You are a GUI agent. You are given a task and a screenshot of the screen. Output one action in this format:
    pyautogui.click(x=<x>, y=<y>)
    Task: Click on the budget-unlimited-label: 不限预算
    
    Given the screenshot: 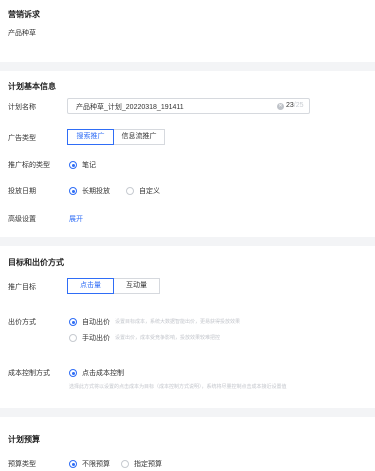 What is the action you would take?
    pyautogui.click(x=96, y=464)
    